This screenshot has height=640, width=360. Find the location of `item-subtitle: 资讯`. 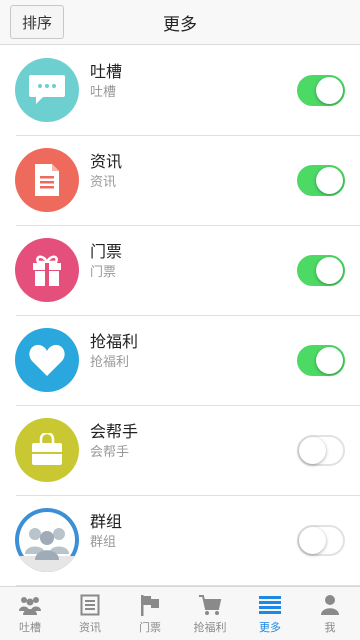

item-subtitle: 资讯 is located at coordinates (103, 182).